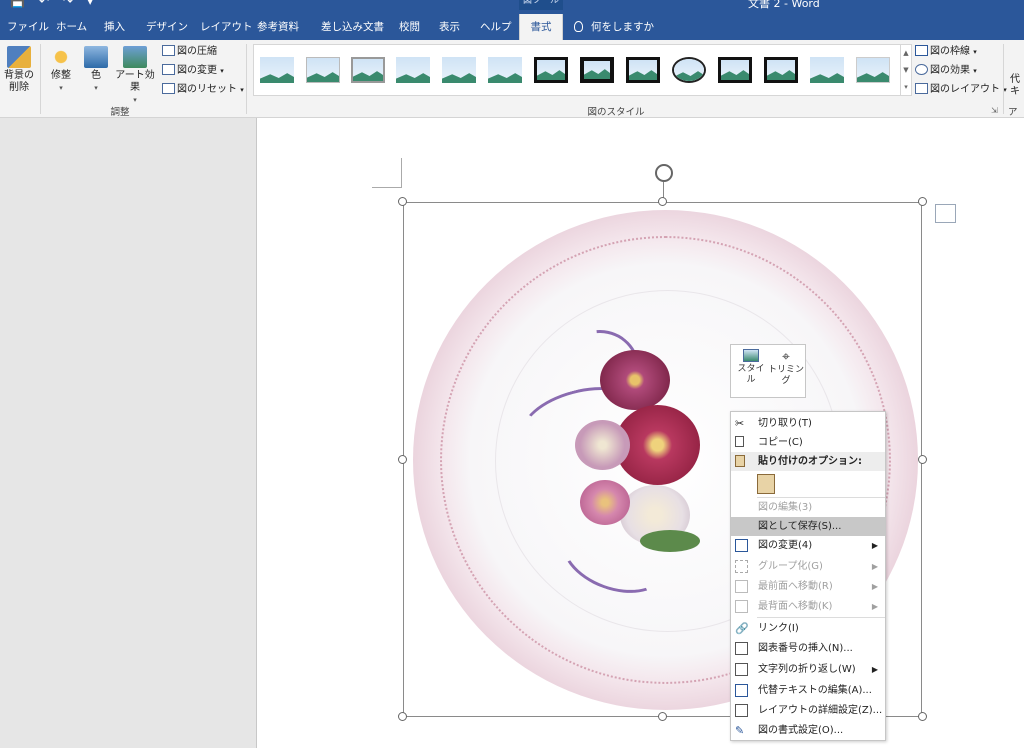  What do you see at coordinates (808, 423) in the screenshot?
I see `menu-item-cut: ✂ 切り取り(T)` at bounding box center [808, 423].